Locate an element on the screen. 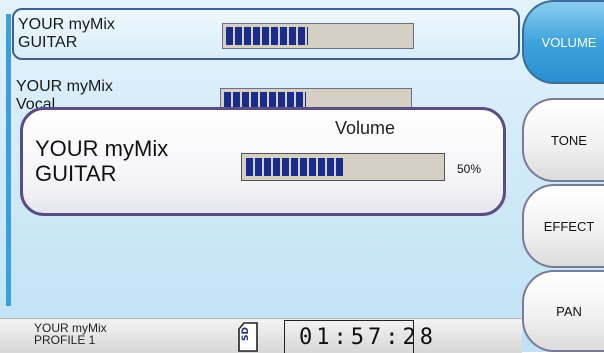 The image size is (604, 353). channel-name-line2: GUITAR is located at coordinates (48, 42).